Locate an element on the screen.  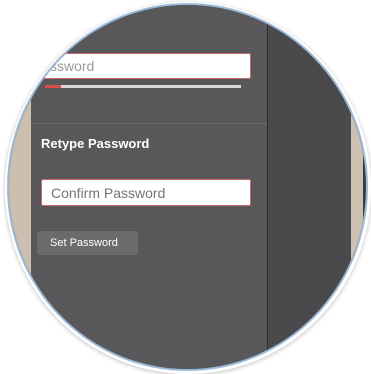
password-strength-bar is located at coordinates (143, 86).